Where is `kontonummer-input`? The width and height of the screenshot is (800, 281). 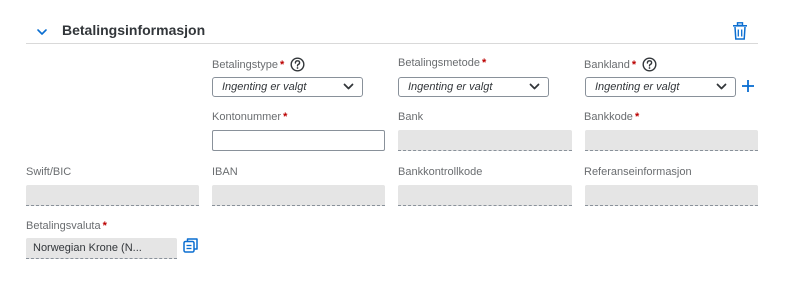 kontonummer-input is located at coordinates (298, 140).